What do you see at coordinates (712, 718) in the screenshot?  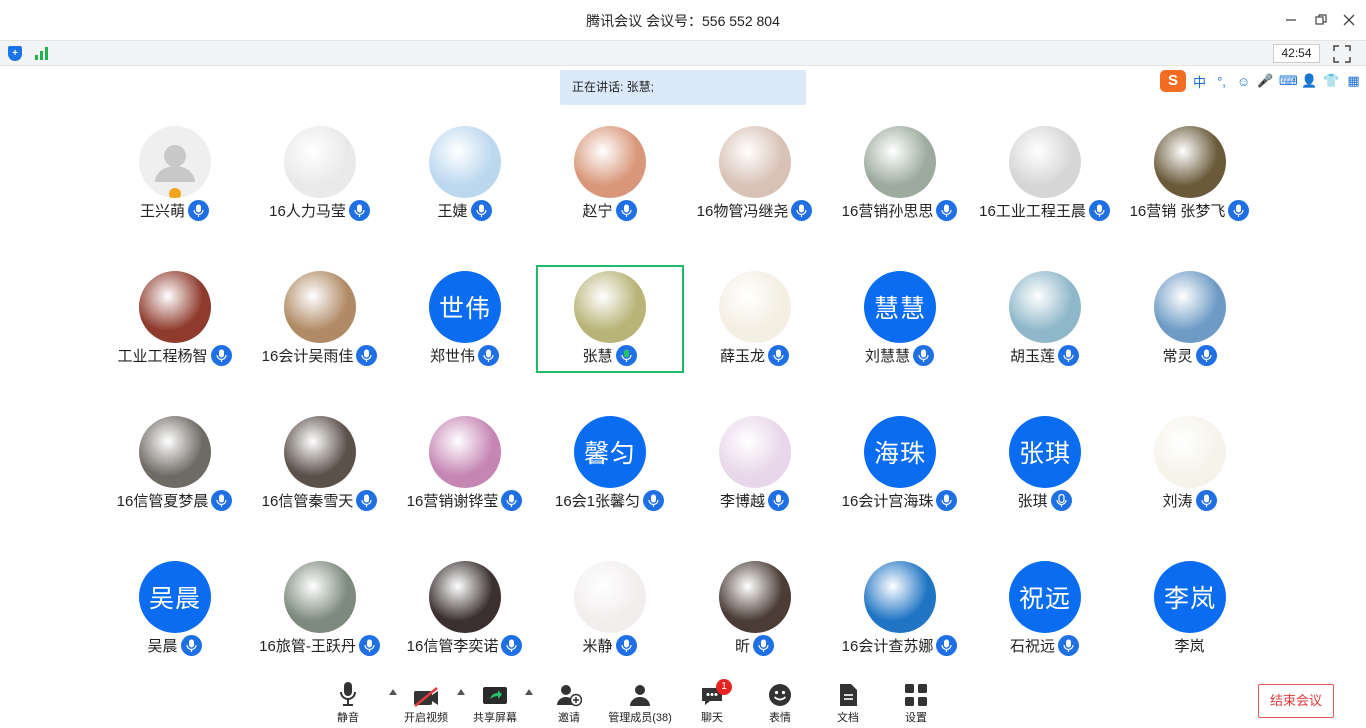 I see `chat-label: 聊天` at bounding box center [712, 718].